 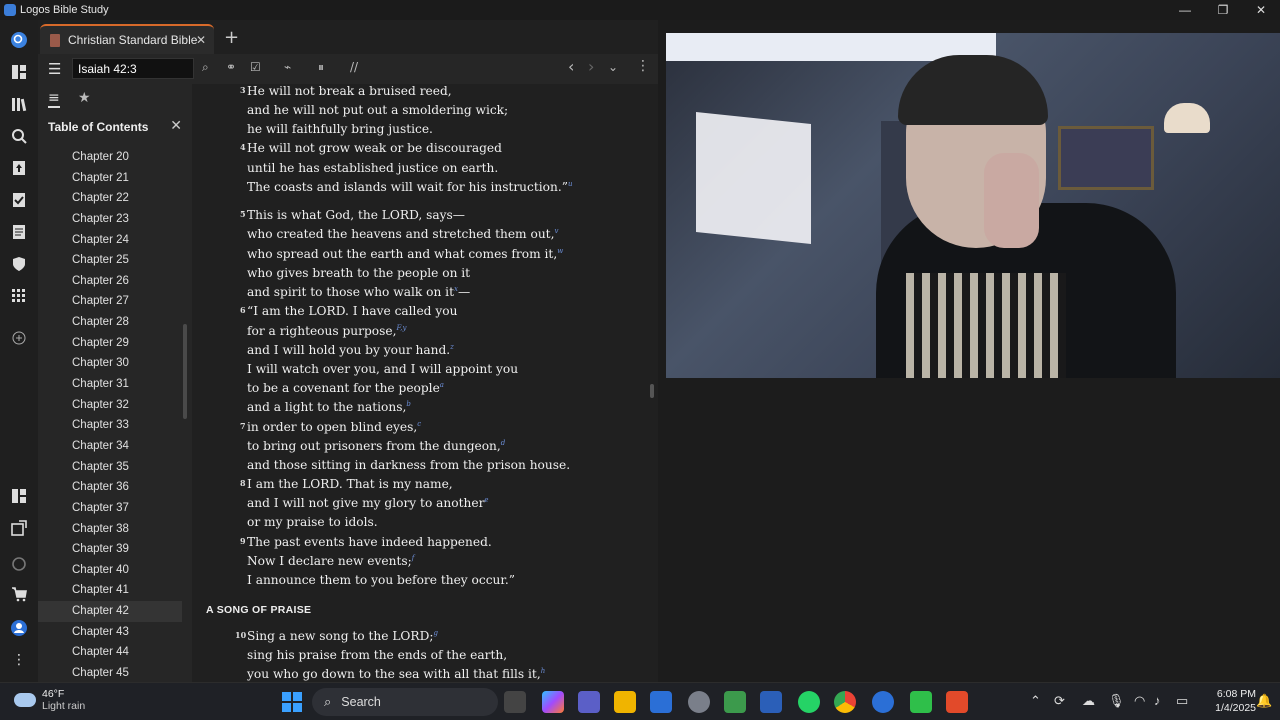 What do you see at coordinates (243, 214) in the screenshot?
I see `verse-number: 5` at bounding box center [243, 214].